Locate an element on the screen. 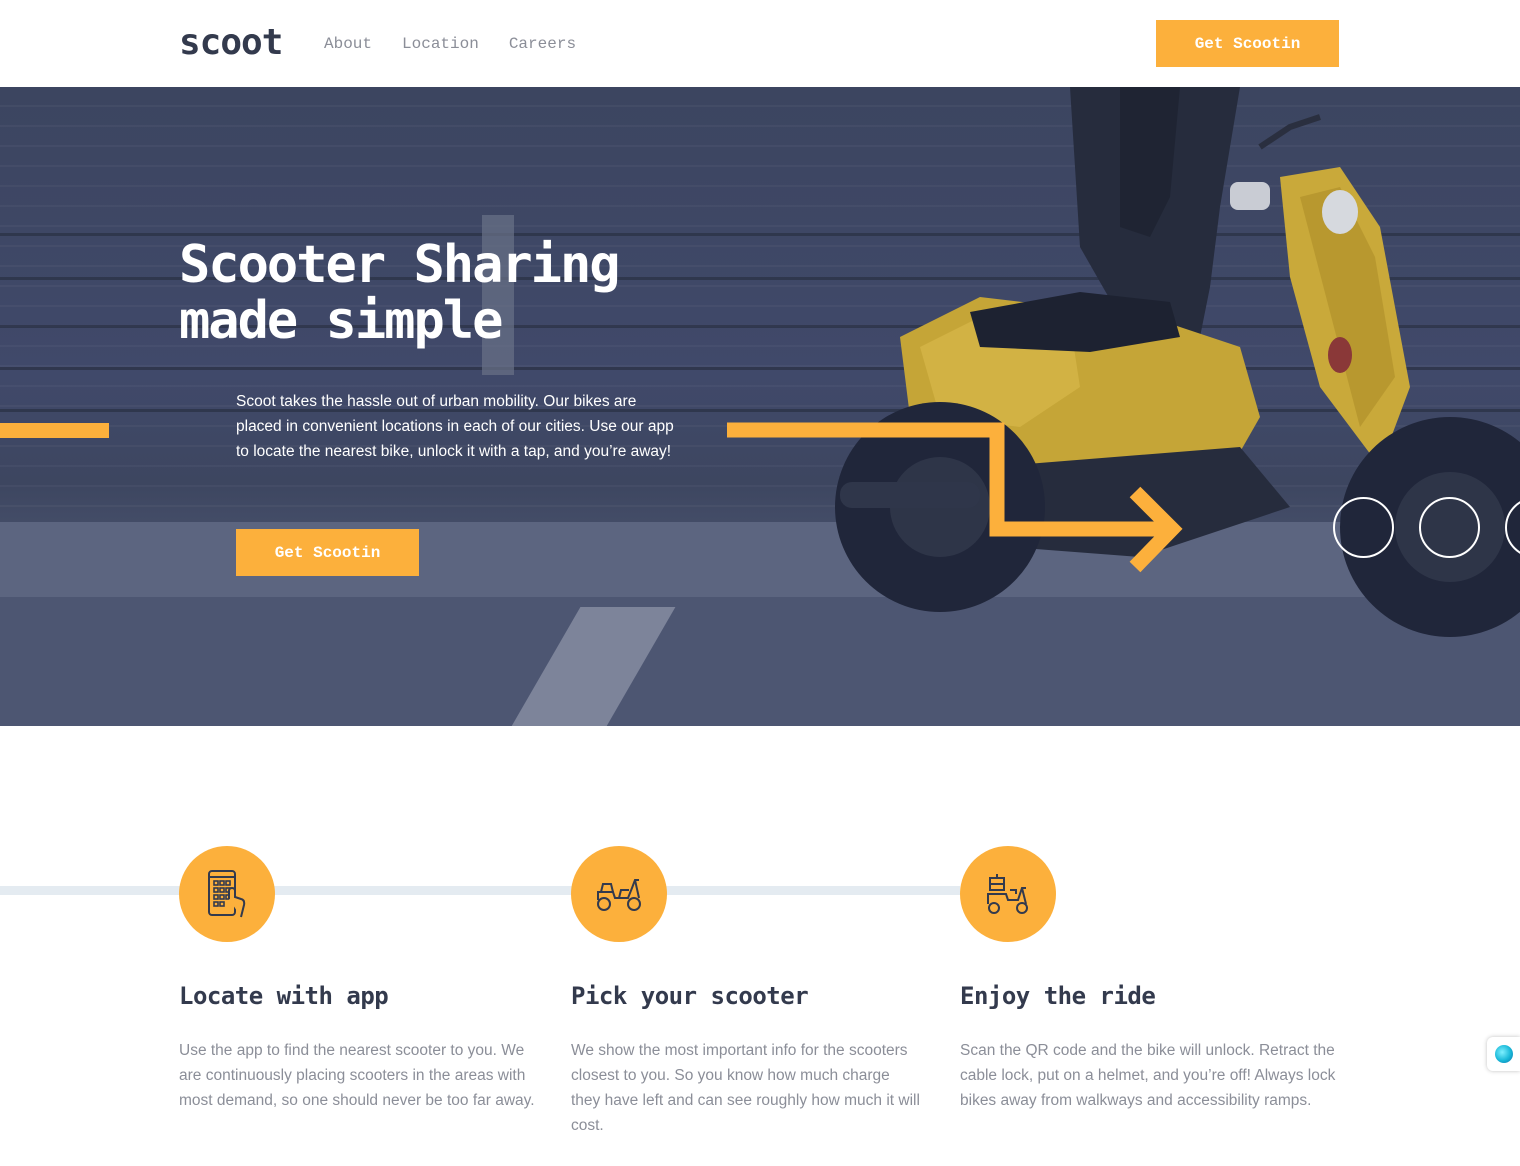 The image size is (1520, 1166). assistant-orb-icon is located at coordinates (1503, 1054).